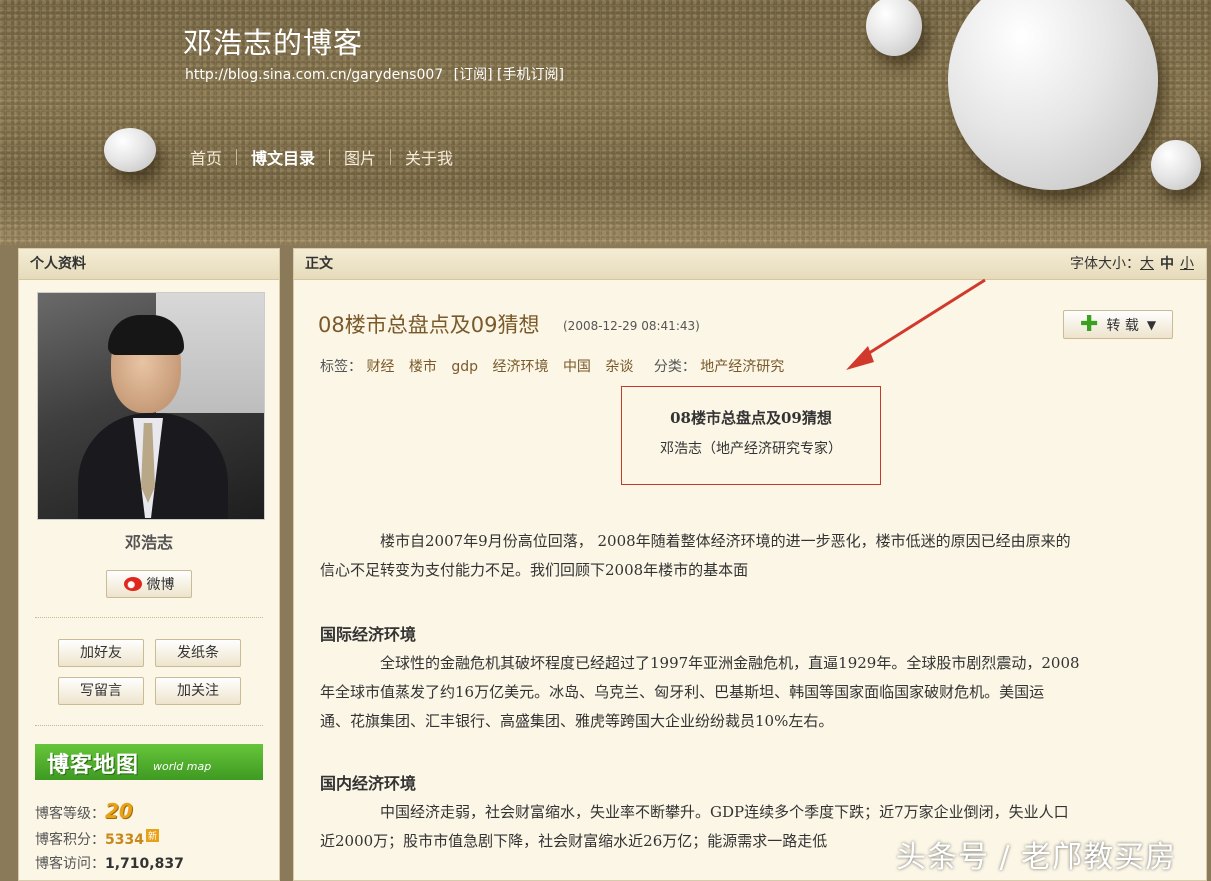 This screenshot has width=1211, height=881. What do you see at coordinates (1167, 264) in the screenshot?
I see `font-size-medium: 中` at bounding box center [1167, 264].